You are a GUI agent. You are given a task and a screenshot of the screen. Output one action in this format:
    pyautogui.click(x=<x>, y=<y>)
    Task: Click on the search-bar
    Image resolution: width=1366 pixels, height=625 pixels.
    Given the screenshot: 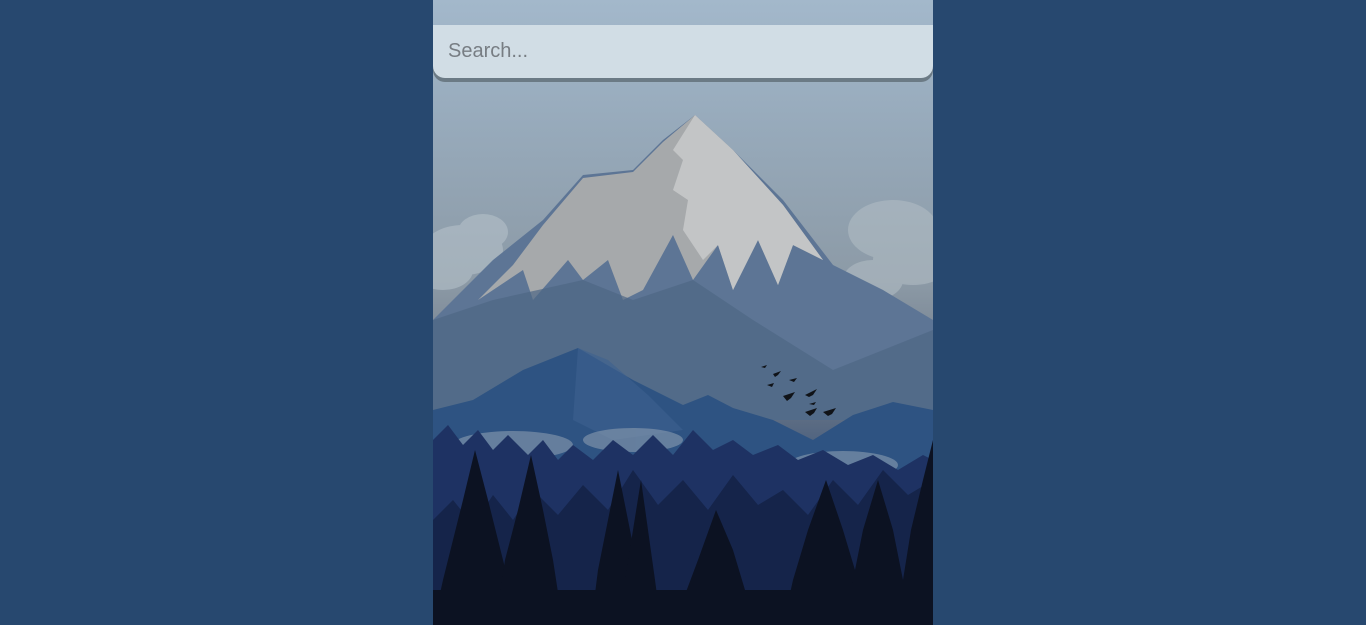 What is the action you would take?
    pyautogui.click(x=683, y=51)
    